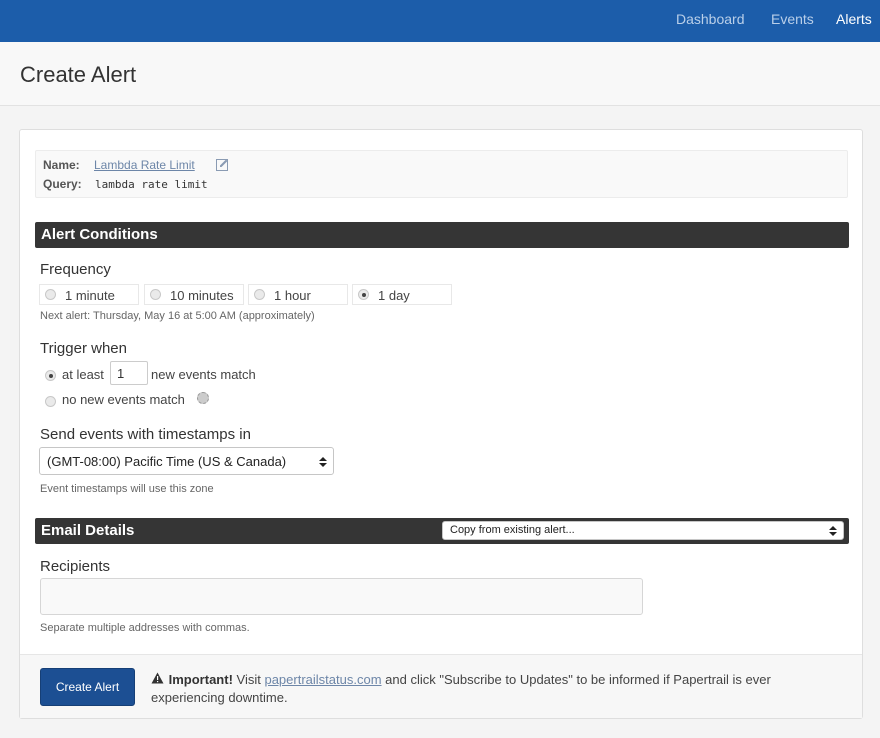 This screenshot has height=738, width=880. What do you see at coordinates (151, 184) in the screenshot?
I see `query-value: lambda rate limit` at bounding box center [151, 184].